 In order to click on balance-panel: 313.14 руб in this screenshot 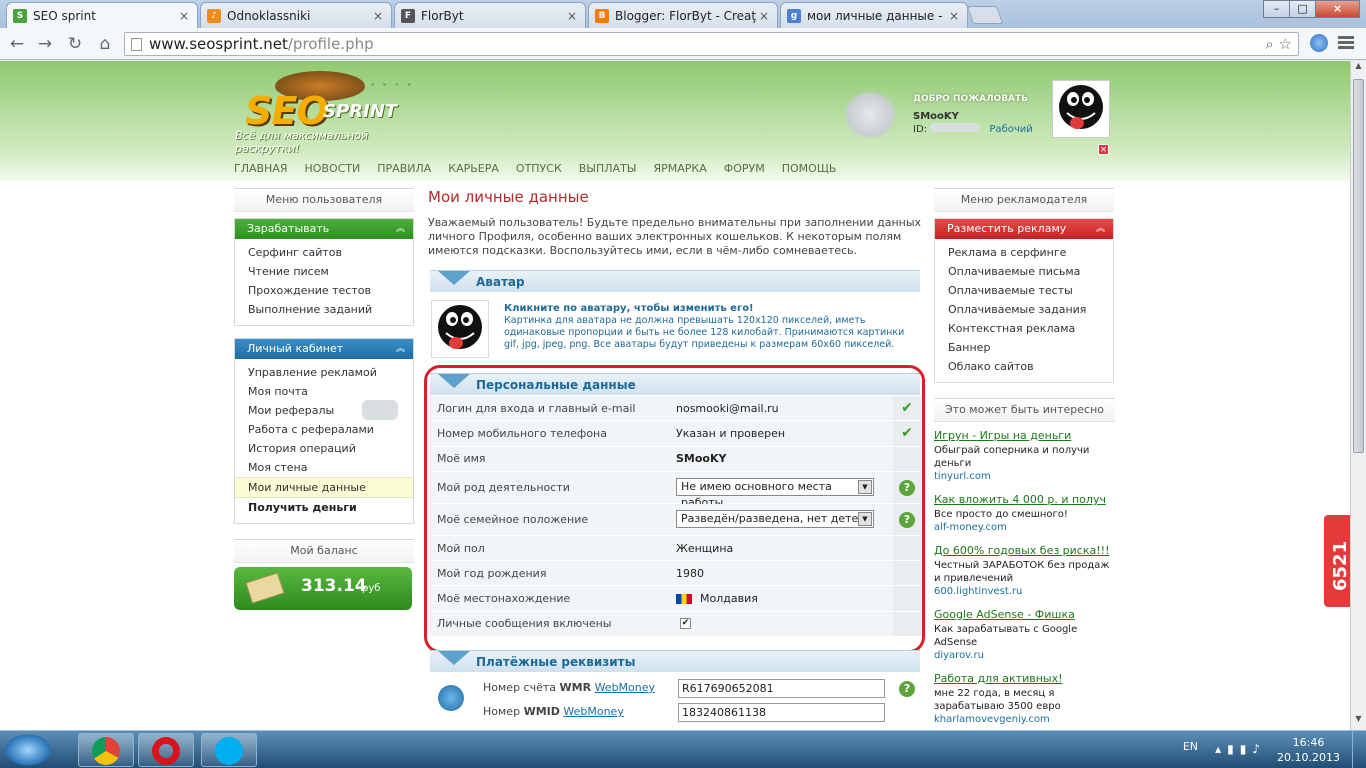, I will do `click(323, 588)`.